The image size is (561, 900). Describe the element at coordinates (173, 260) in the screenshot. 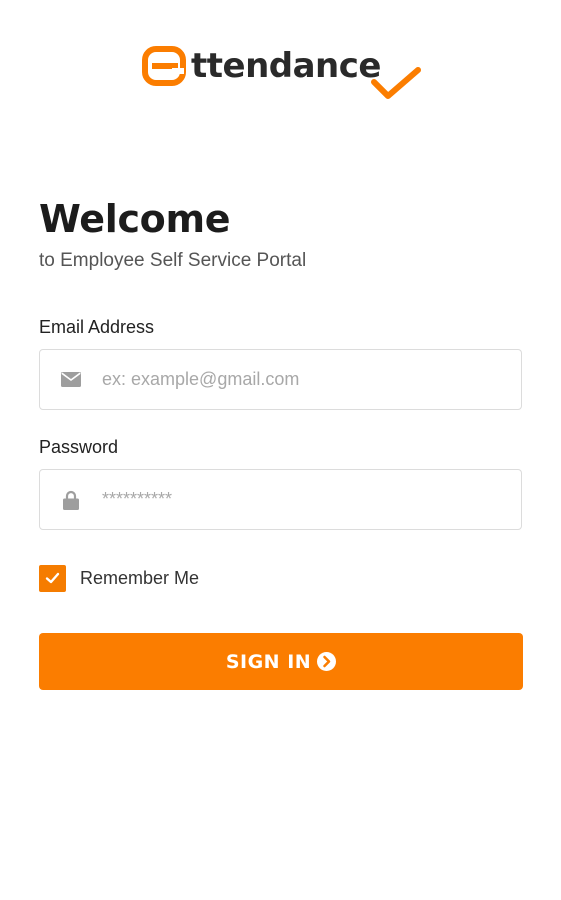

I see `page-subtitle: to Employee Self Service Portal` at that location.